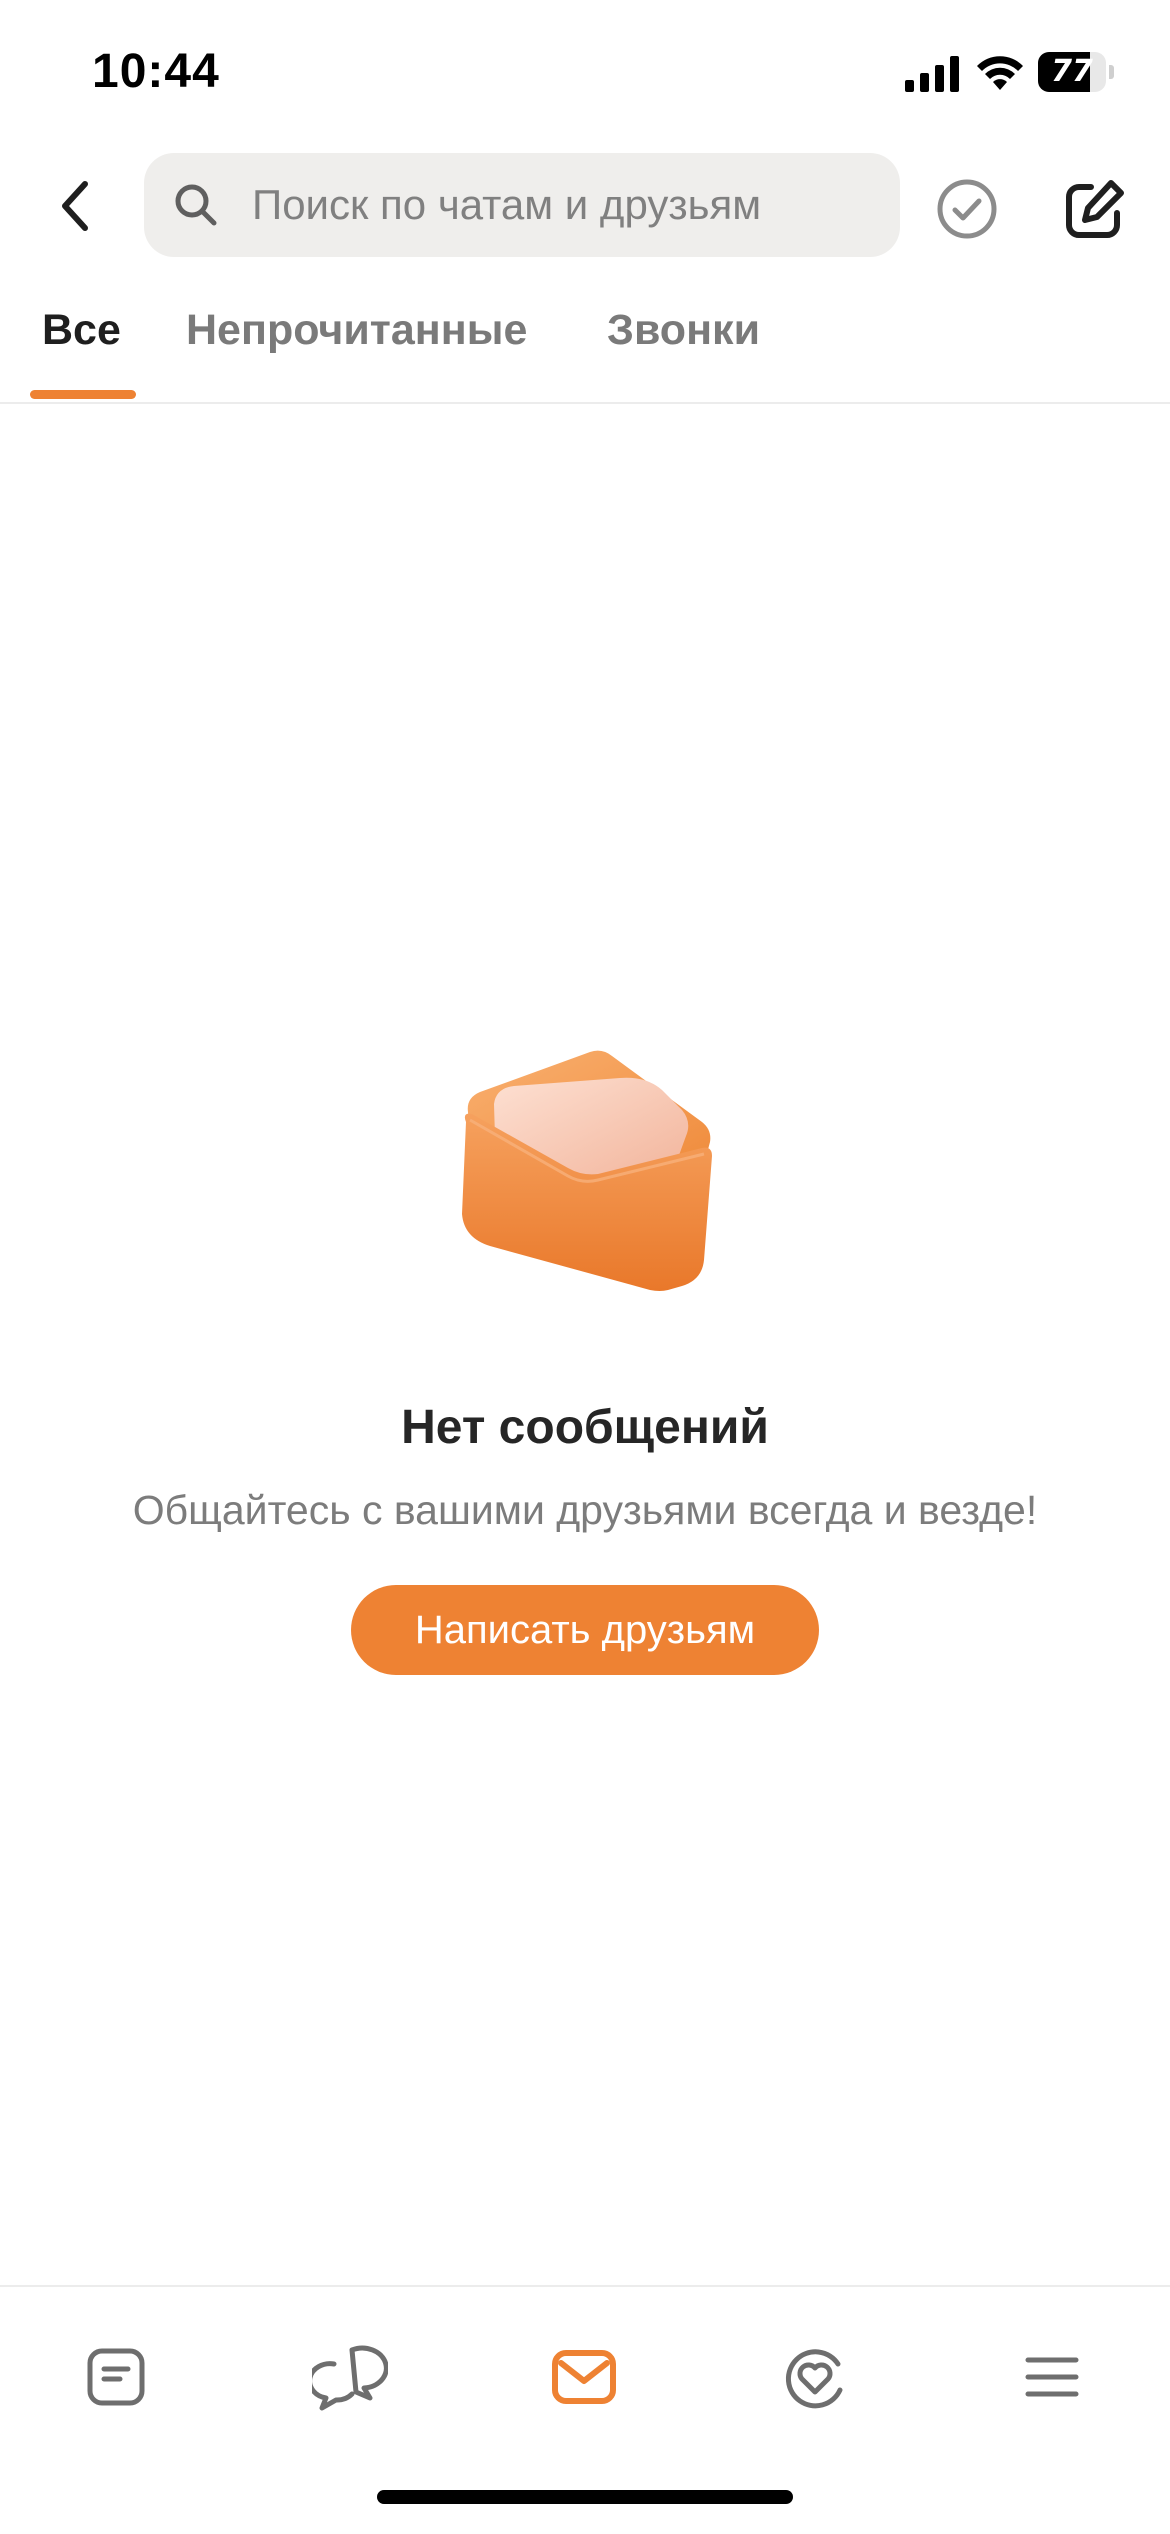  What do you see at coordinates (81, 340) in the screenshot?
I see `tab-all: Все` at bounding box center [81, 340].